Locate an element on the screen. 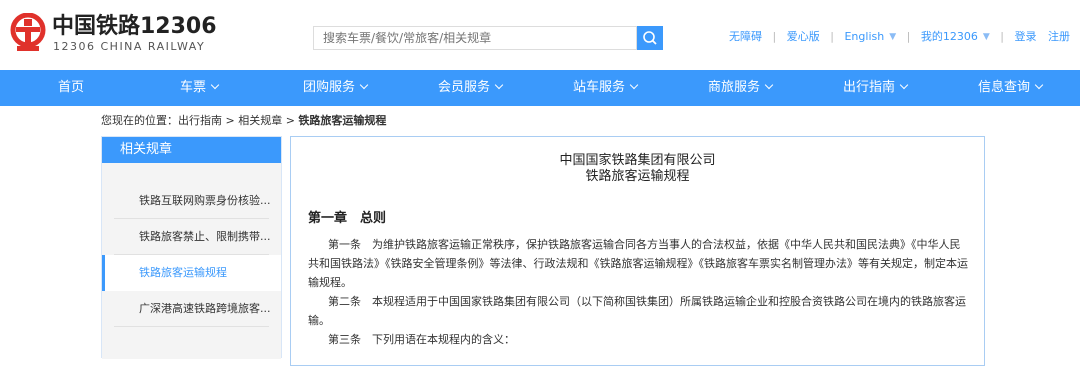 The height and width of the screenshot is (366, 1080). nav-item-tickets: 车票 is located at coordinates (200, 88).